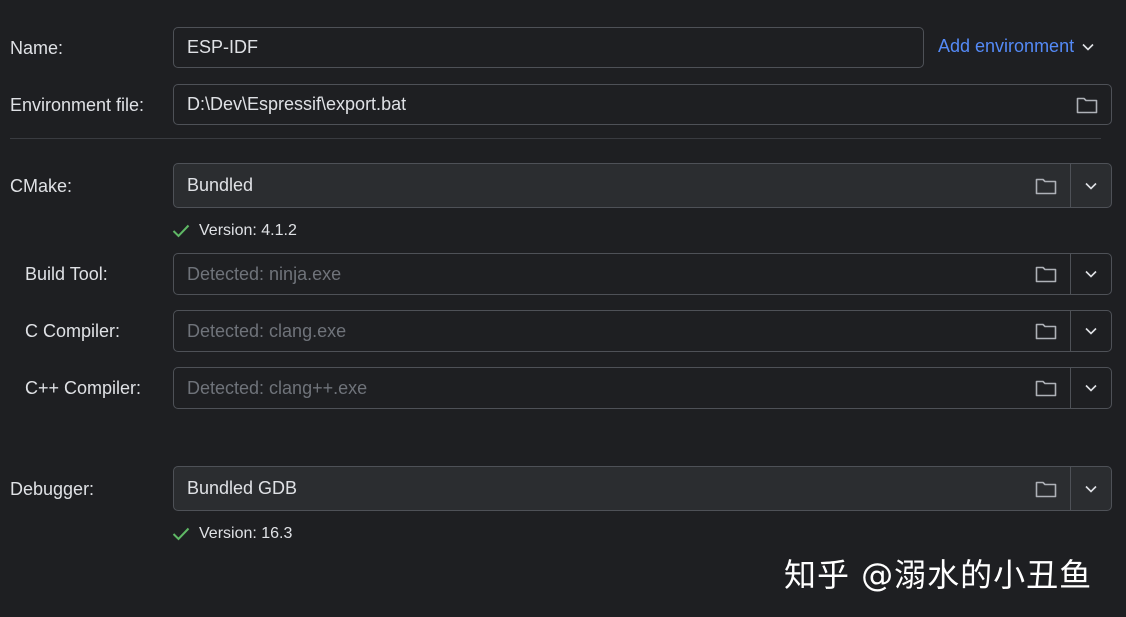  I want to click on cmake-dropdown-button, so click(1091, 185).